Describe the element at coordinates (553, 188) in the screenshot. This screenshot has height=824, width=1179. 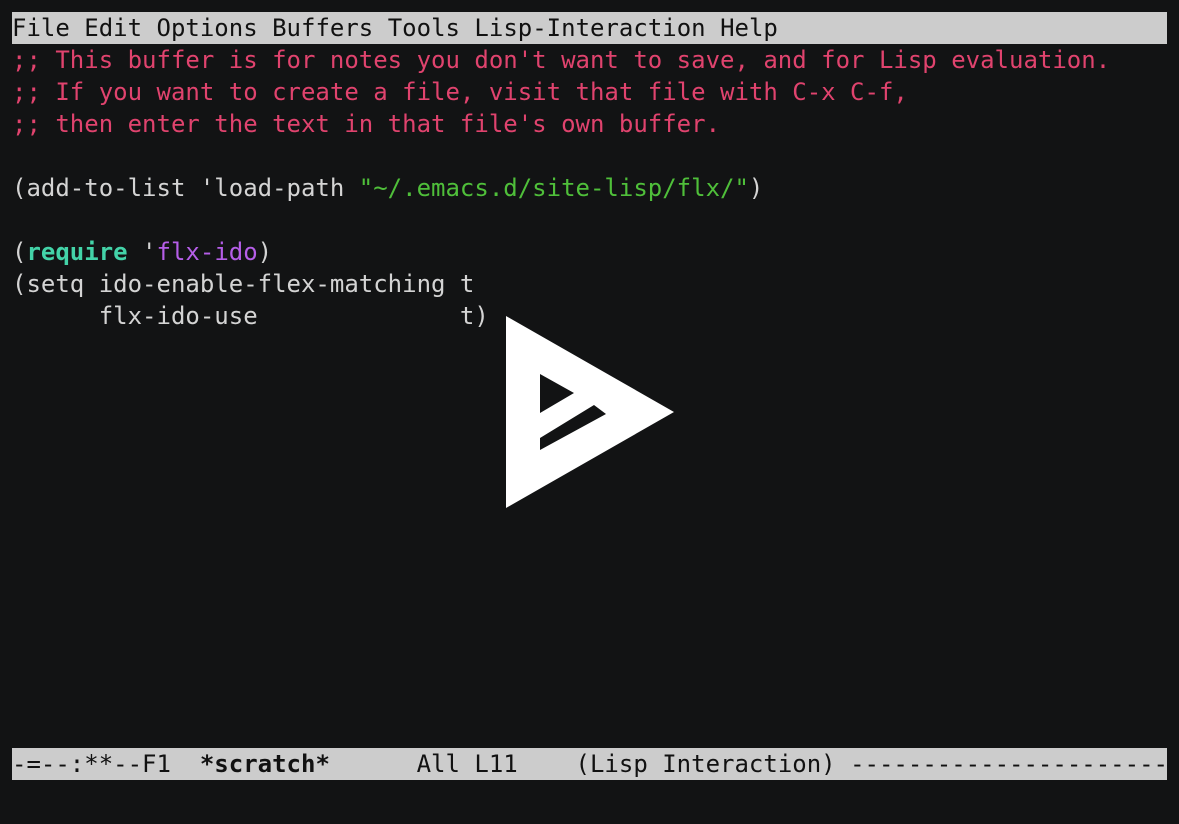
I see `code-string: "~/.emacs.d/site-lisp/flx/"` at that location.